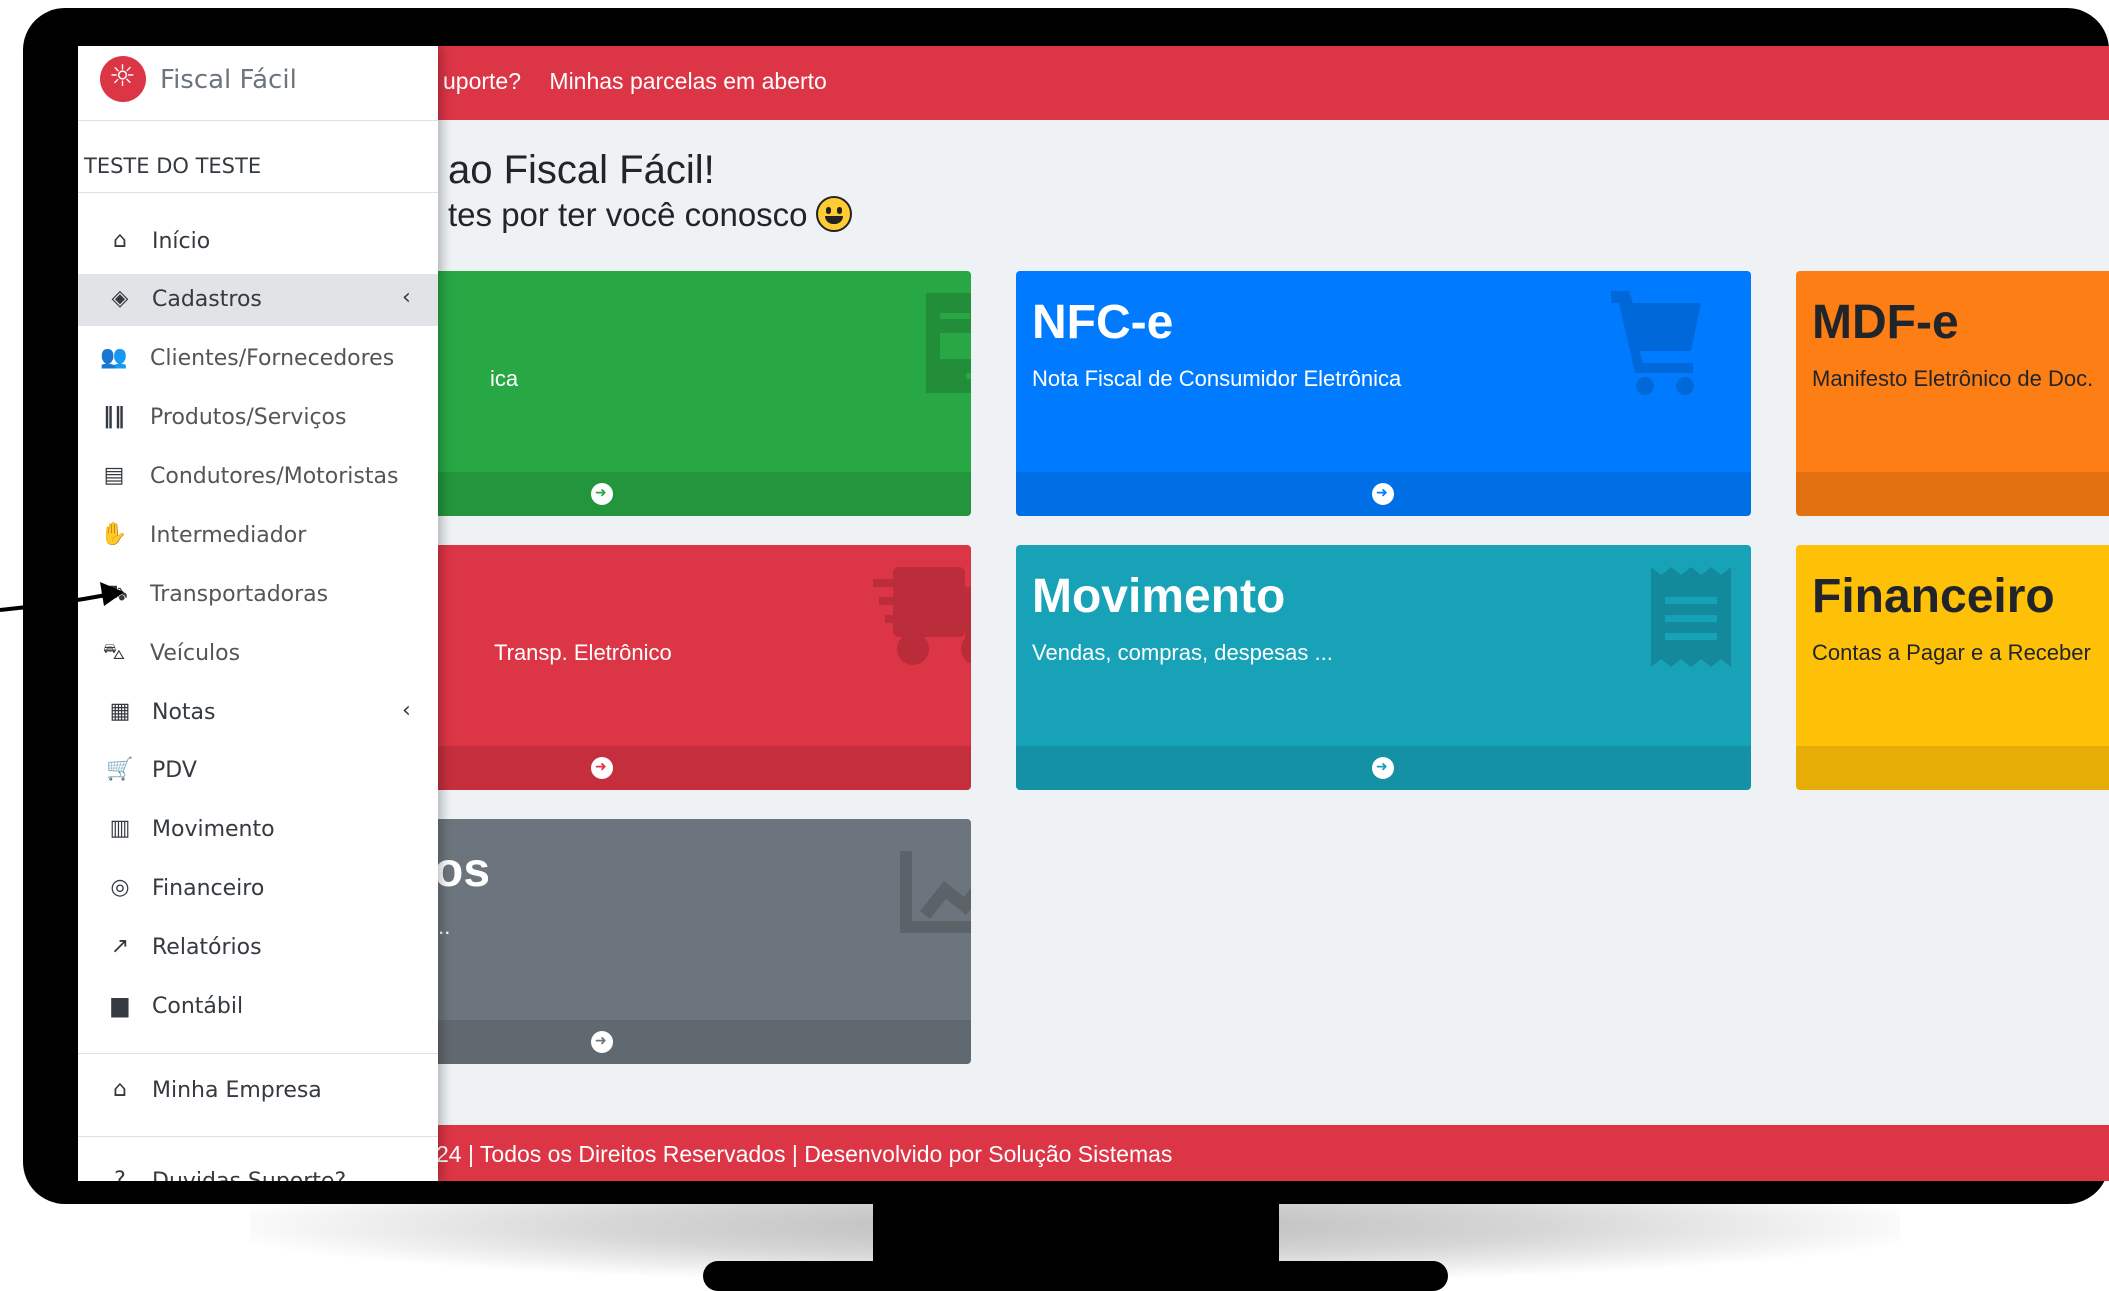 Image resolution: width=2109 pixels, height=1291 pixels. Describe the element at coordinates (249, 1175) in the screenshot. I see `sidebar-item-label: Duvidas Suporte?` at that location.